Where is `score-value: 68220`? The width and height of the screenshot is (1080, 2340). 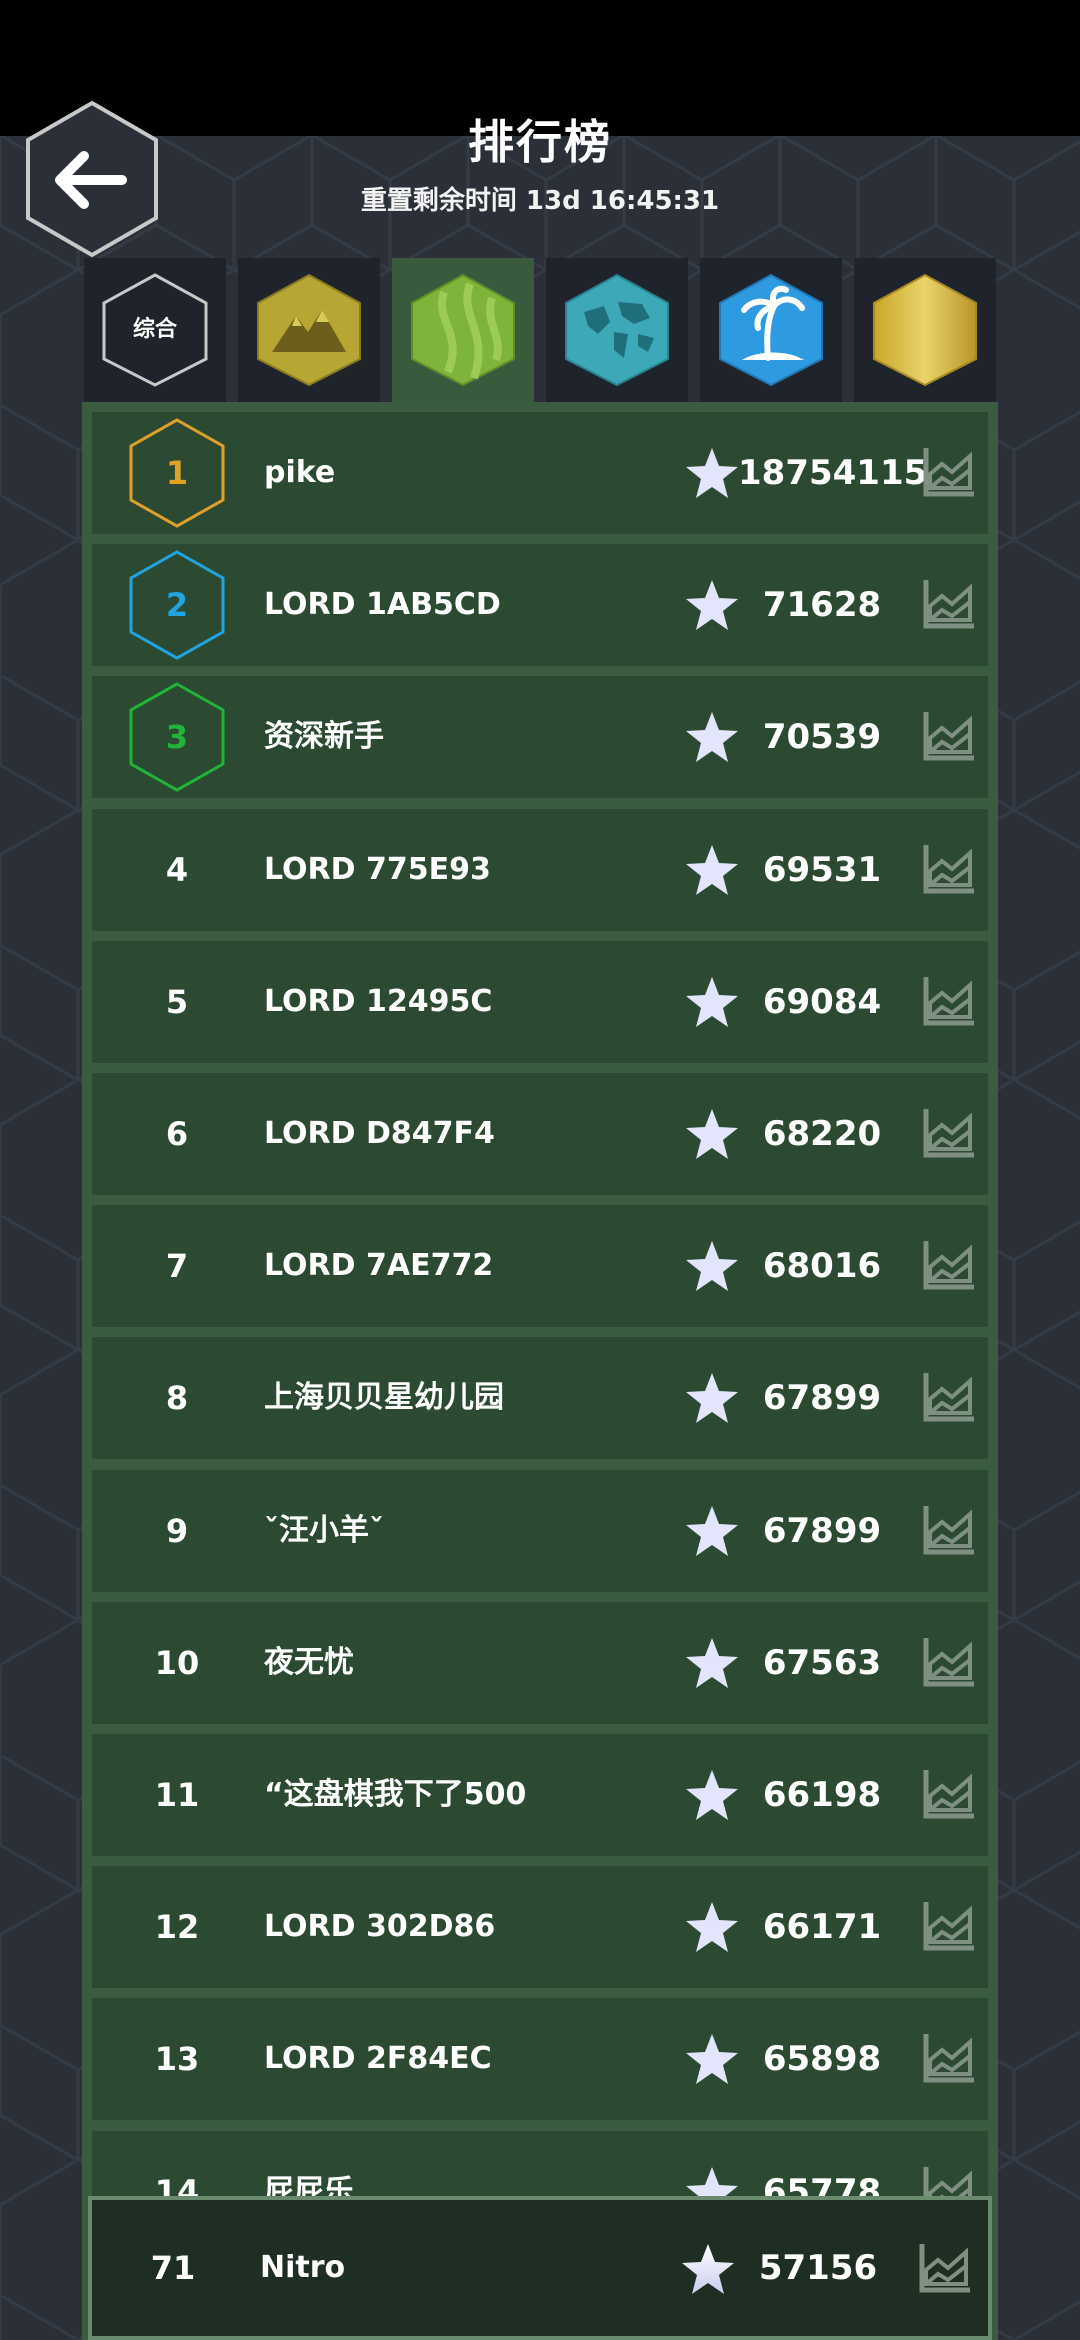
score-value: 68220 is located at coordinates (822, 1134).